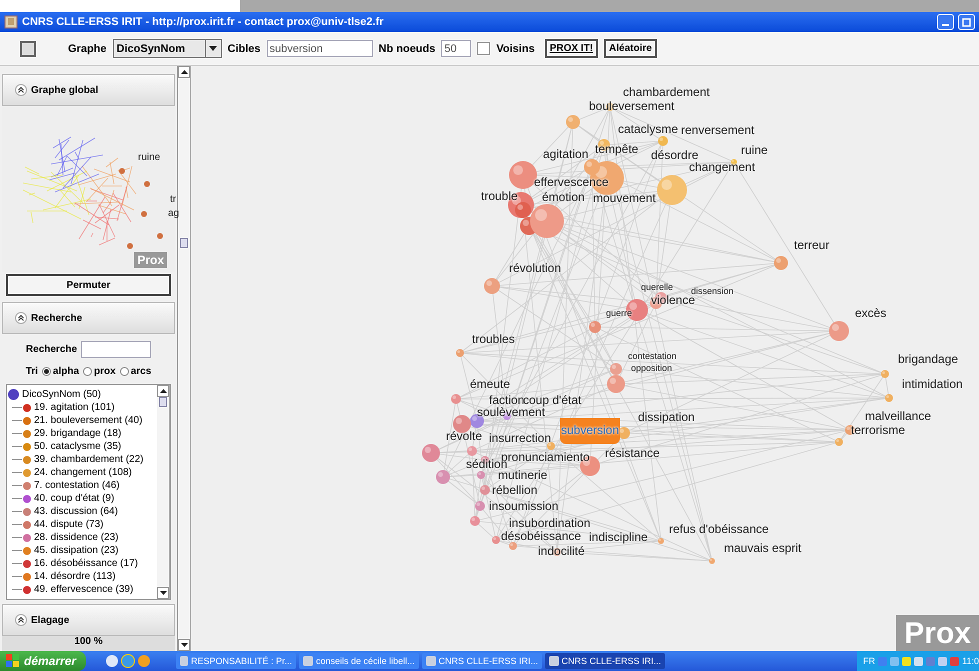 Image resolution: width=979 pixels, height=671 pixels. What do you see at coordinates (78, 433) in the screenshot?
I see `tree-item: 29. brigandage (18)` at bounding box center [78, 433].